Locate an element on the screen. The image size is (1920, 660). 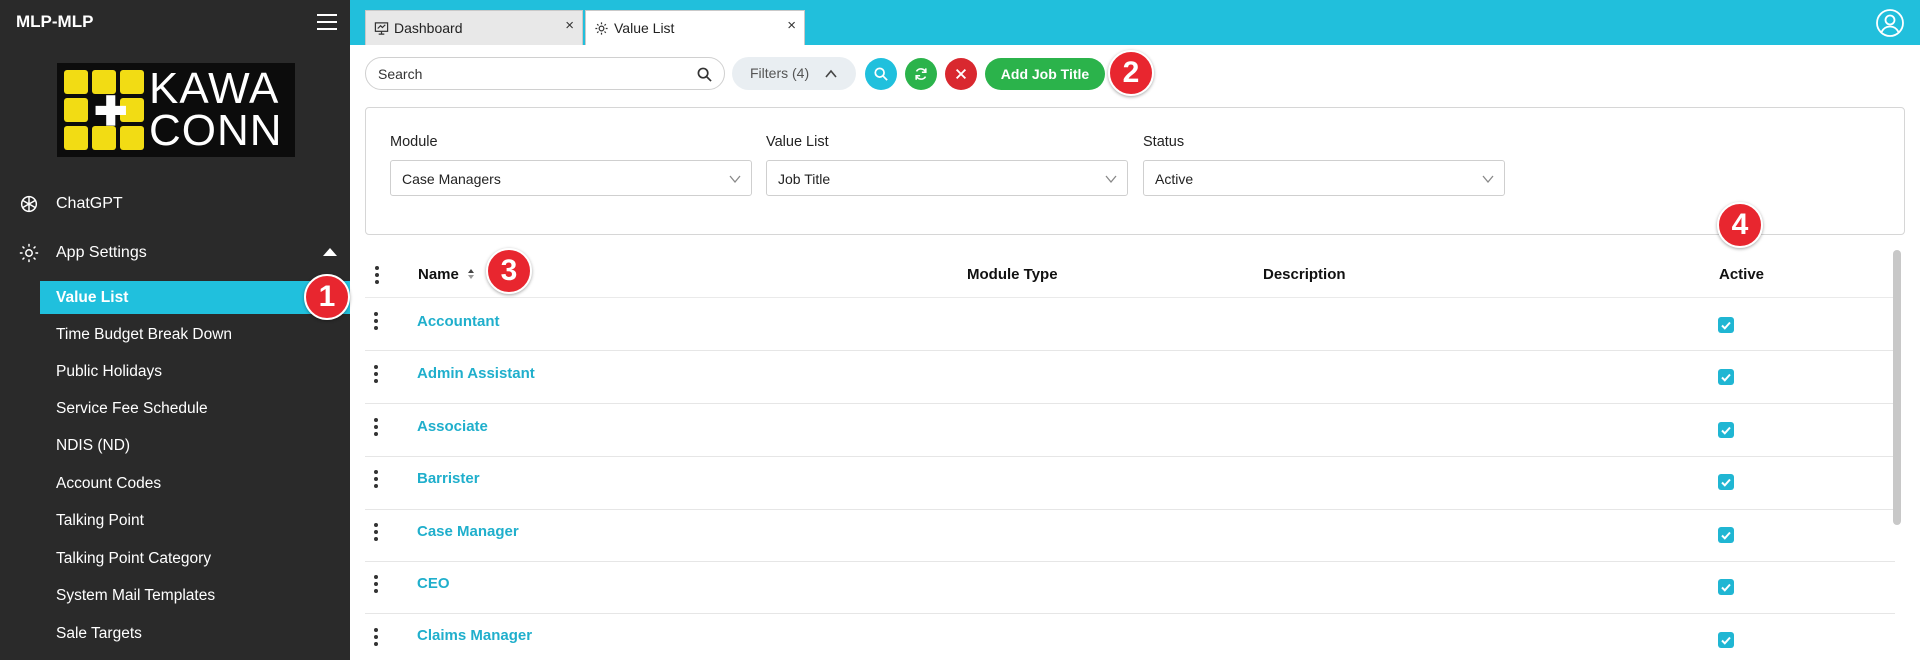
add-job-title-button: Add Job Title is located at coordinates (1045, 74).